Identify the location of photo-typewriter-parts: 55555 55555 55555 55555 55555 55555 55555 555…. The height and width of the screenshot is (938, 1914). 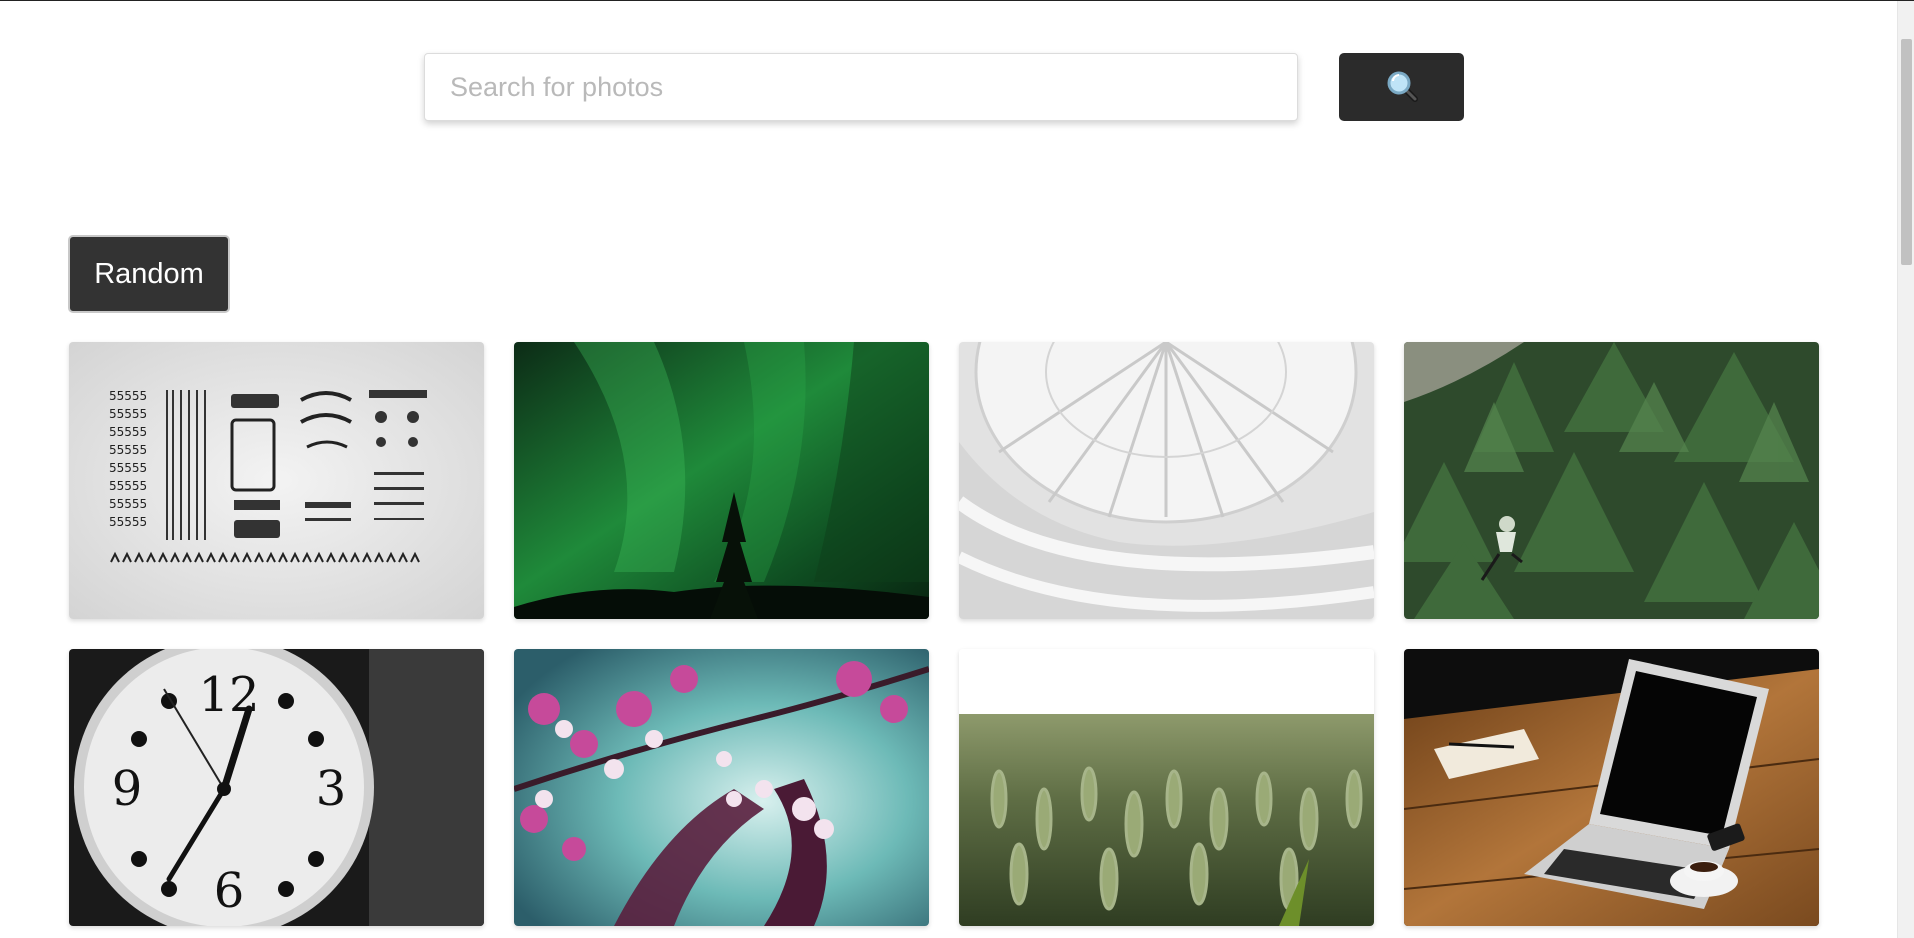
(276, 480).